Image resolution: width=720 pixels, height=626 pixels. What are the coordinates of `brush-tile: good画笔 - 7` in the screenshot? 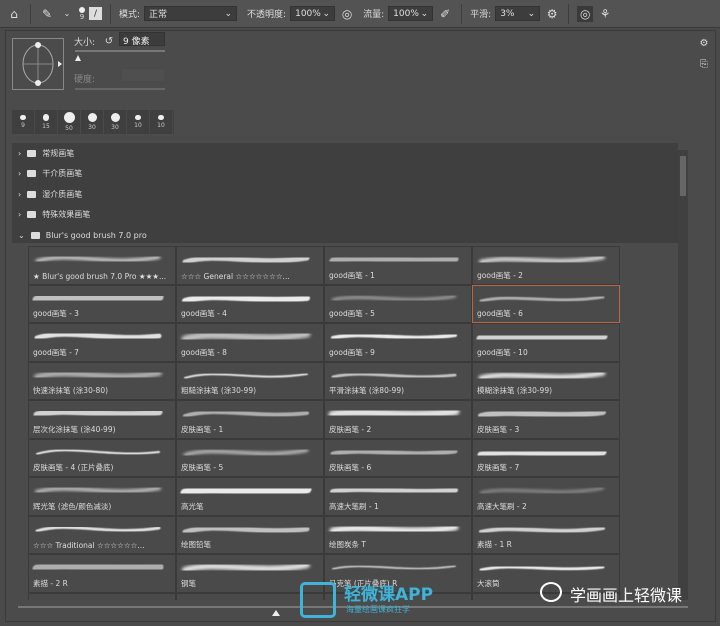 It's located at (102, 342).